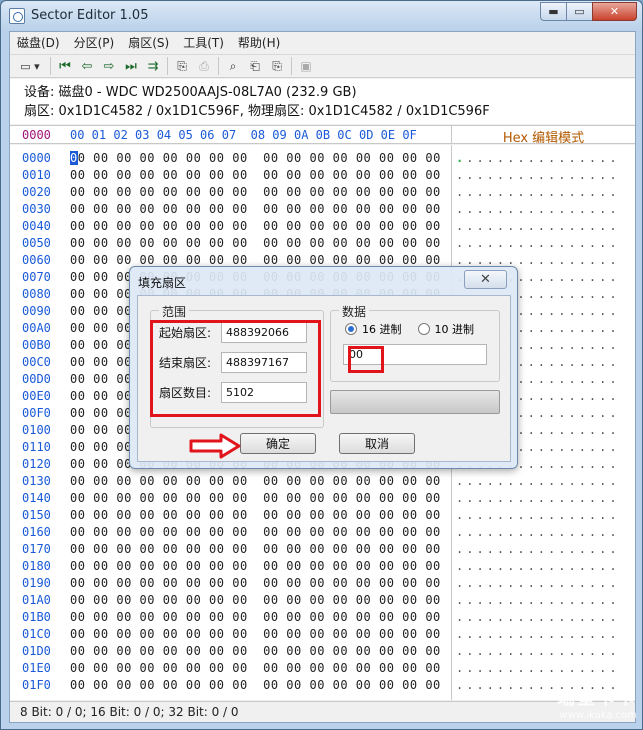 The width and height of the screenshot is (643, 730). Describe the element at coordinates (36, 685) in the screenshot. I see `row-address: 01F0` at that location.